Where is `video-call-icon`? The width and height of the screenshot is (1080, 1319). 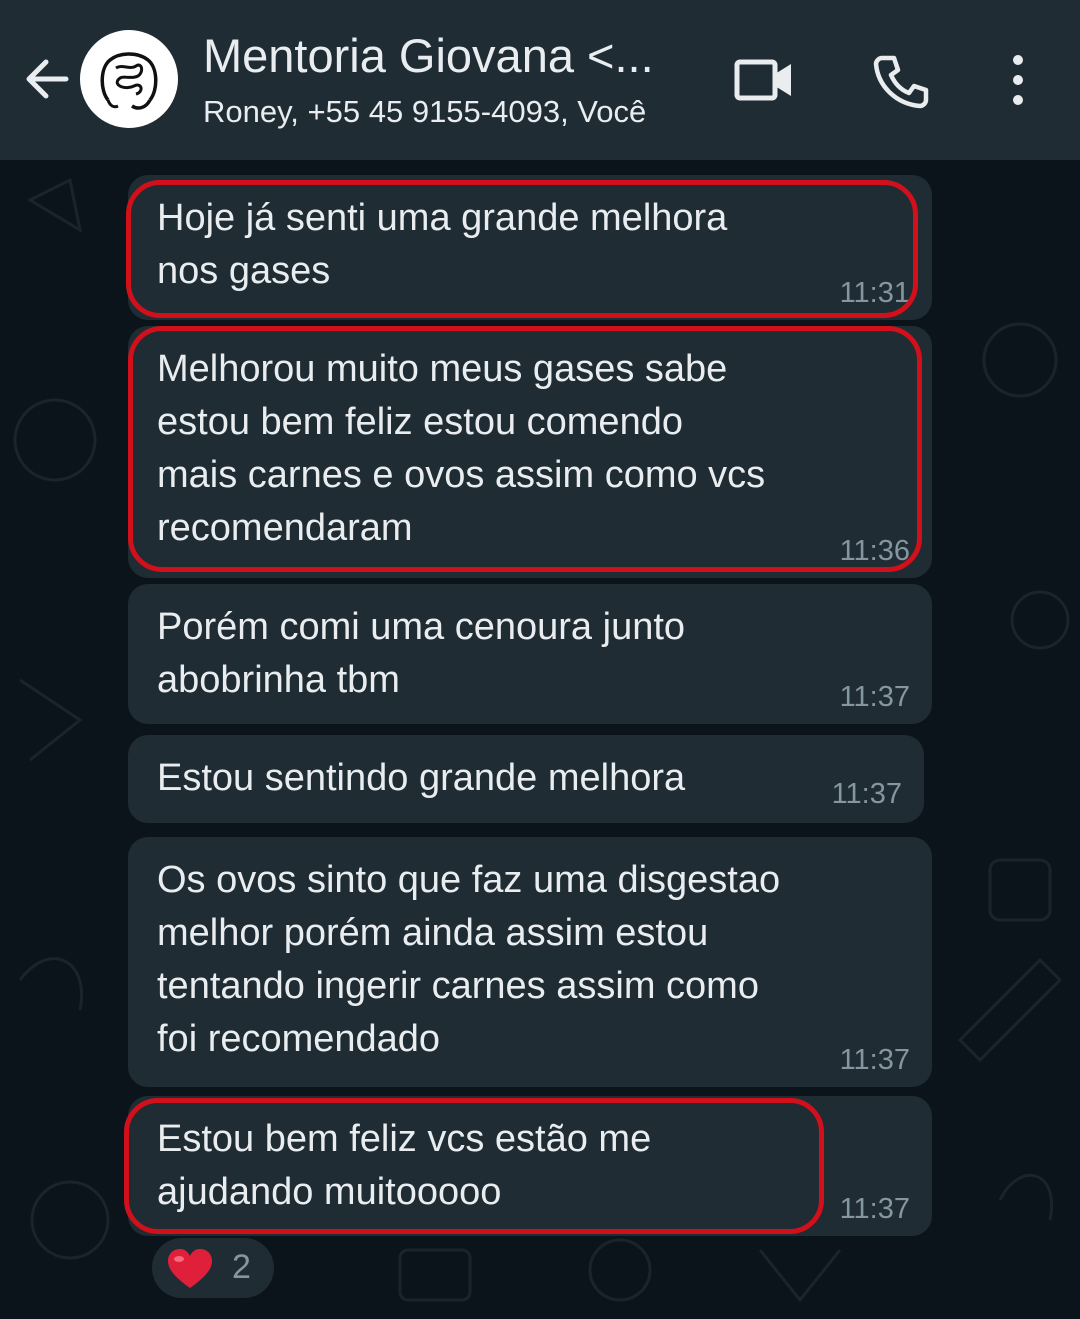 video-call-icon is located at coordinates (764, 80).